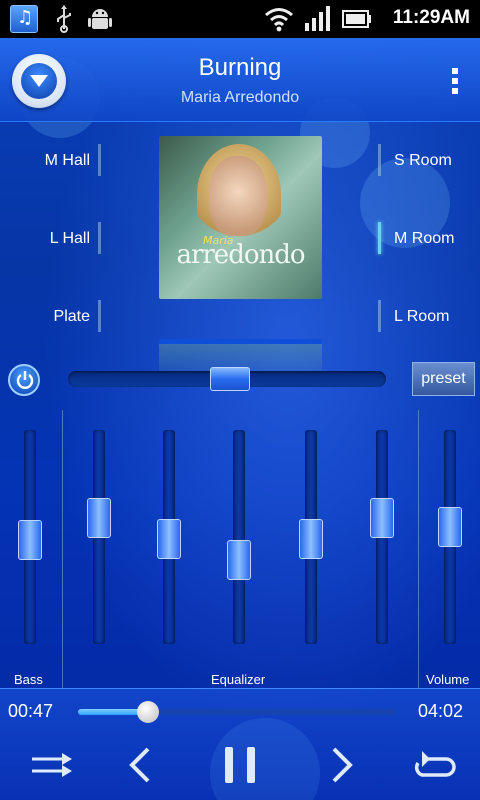  Describe the element at coordinates (433, 765) in the screenshot. I see `repeat-icon` at that location.